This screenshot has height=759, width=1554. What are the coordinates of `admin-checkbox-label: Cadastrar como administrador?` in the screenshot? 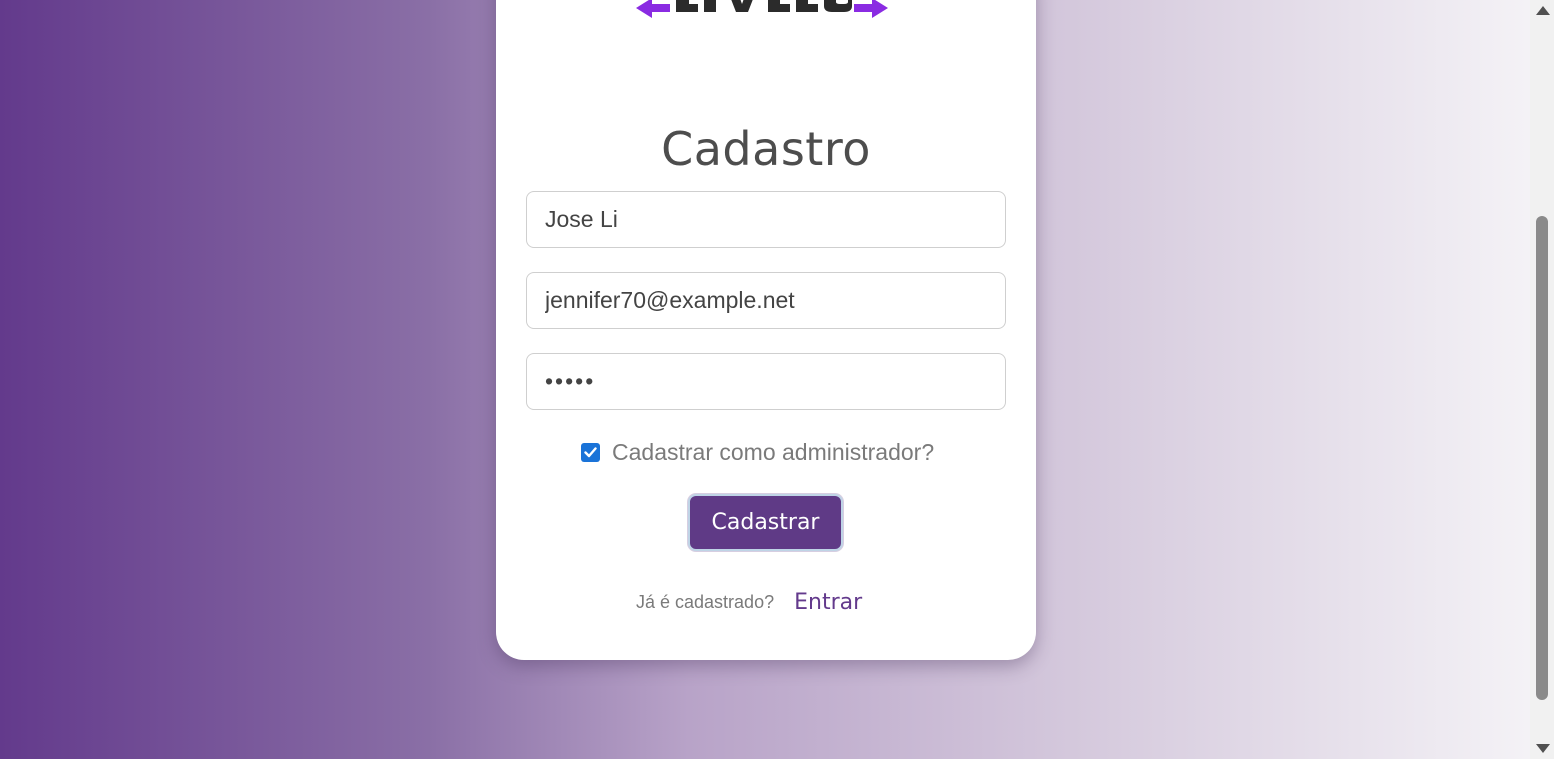 It's located at (773, 451).